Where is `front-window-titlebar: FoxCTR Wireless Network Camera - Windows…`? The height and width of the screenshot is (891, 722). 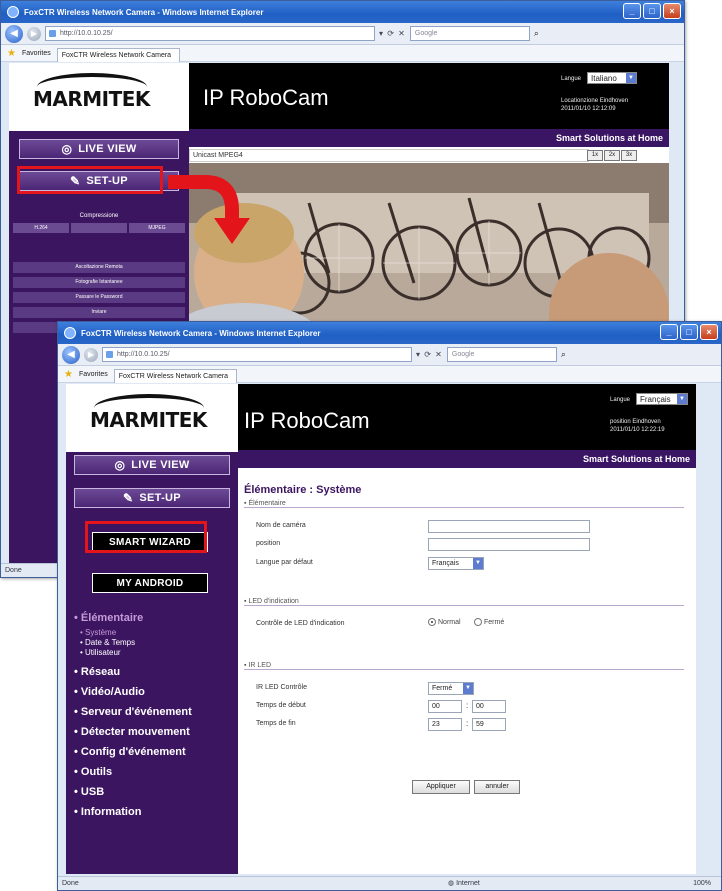
front-window-titlebar: FoxCTR Wireless Network Camera - Windows… is located at coordinates (389, 333).